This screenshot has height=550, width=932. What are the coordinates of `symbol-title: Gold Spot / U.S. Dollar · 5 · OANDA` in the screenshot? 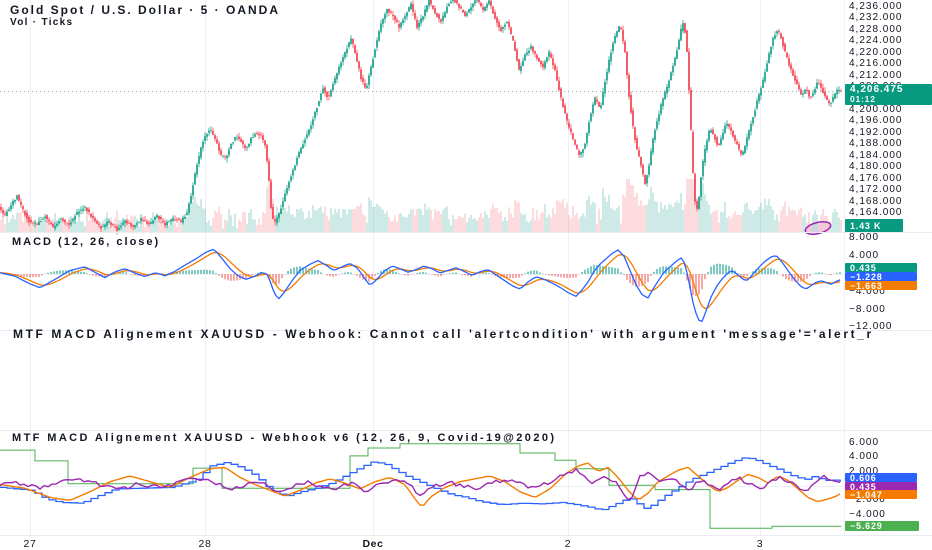 It's located at (145, 10).